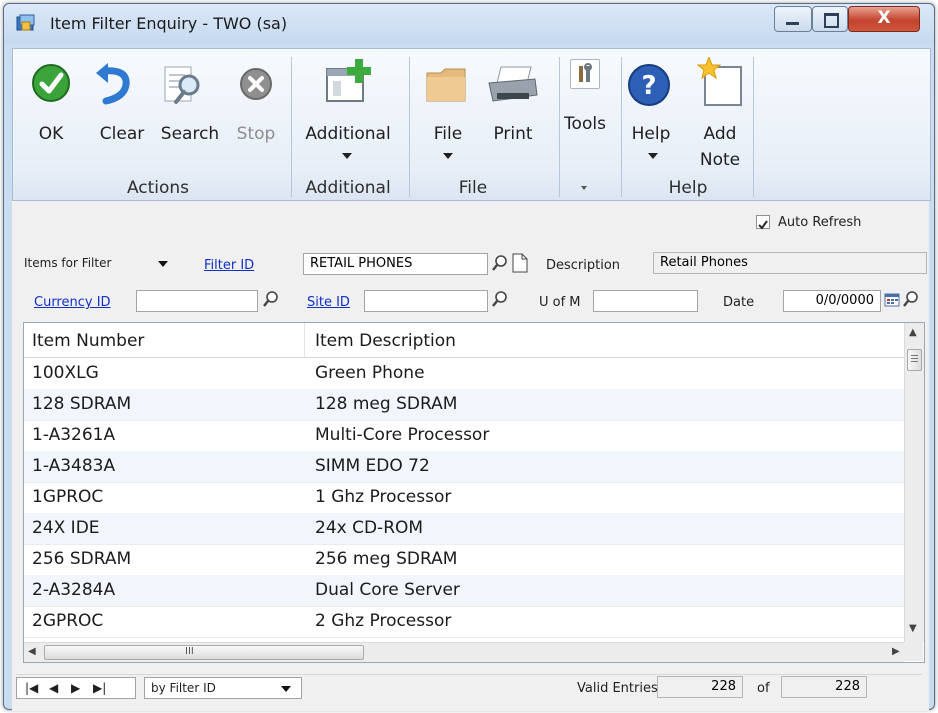 Image resolution: width=938 pixels, height=713 pixels. I want to click on search-button, so click(183, 85).